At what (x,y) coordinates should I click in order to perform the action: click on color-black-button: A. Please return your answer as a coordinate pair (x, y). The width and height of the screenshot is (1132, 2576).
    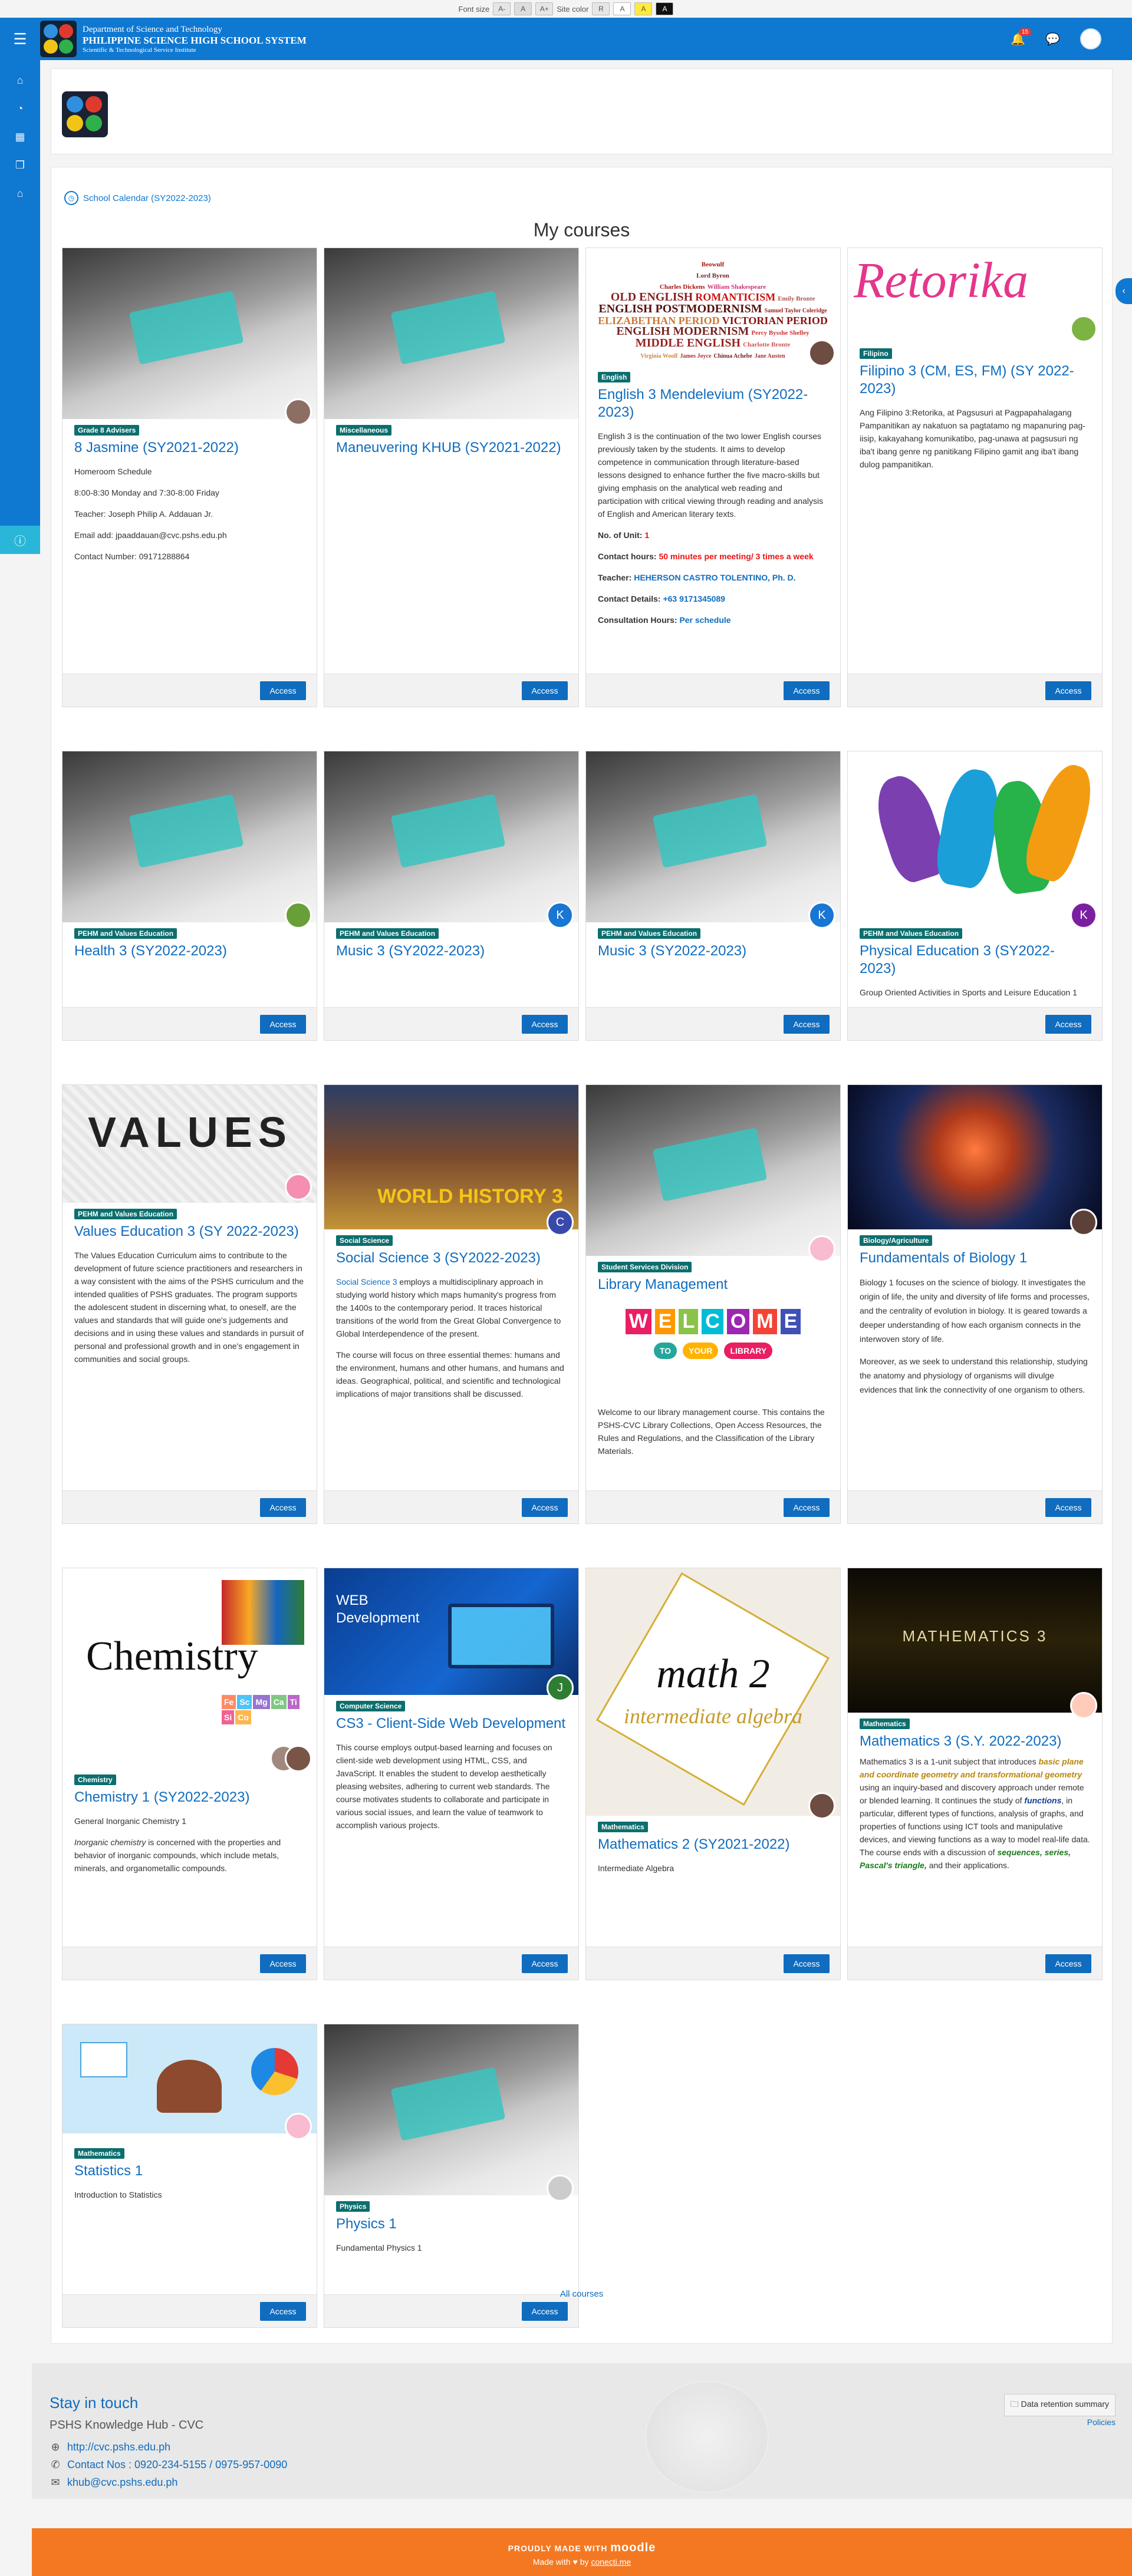
    Looking at the image, I should click on (665, 8).